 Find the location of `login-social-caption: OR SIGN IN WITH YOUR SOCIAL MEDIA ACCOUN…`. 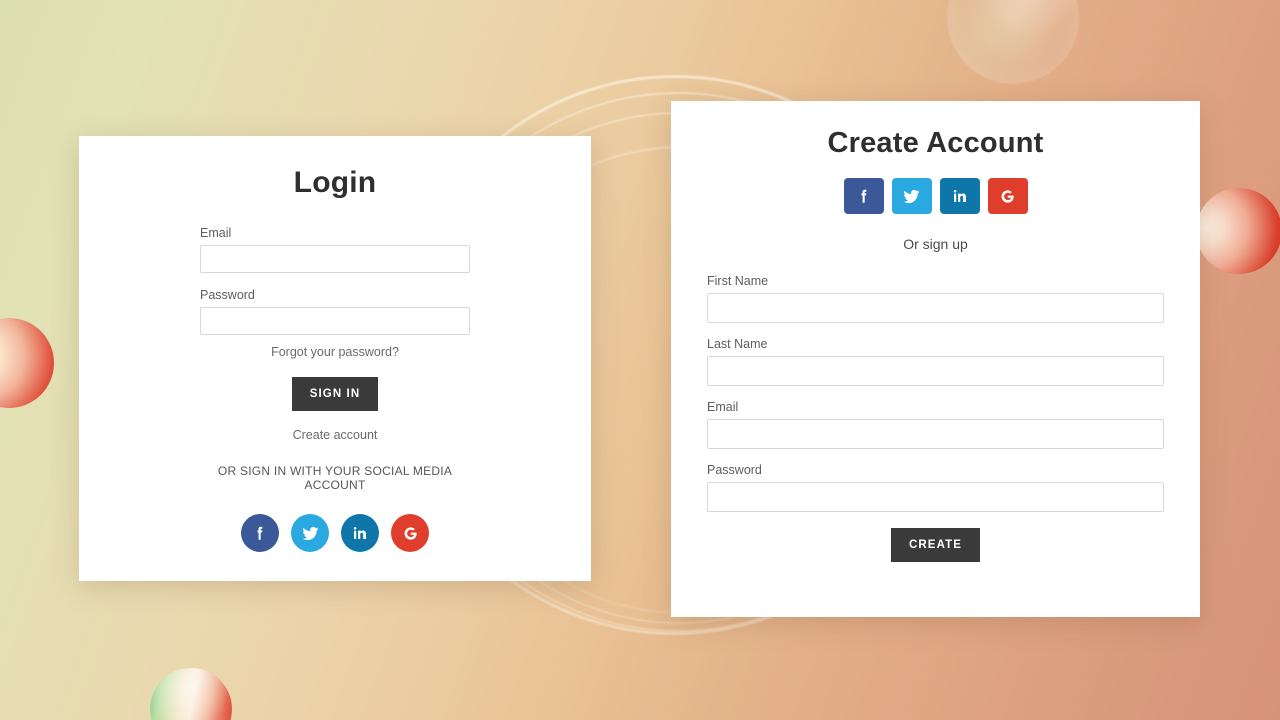

login-social-caption: OR SIGN IN WITH YOUR SOCIAL MEDIA ACCOUN… is located at coordinates (335, 478).